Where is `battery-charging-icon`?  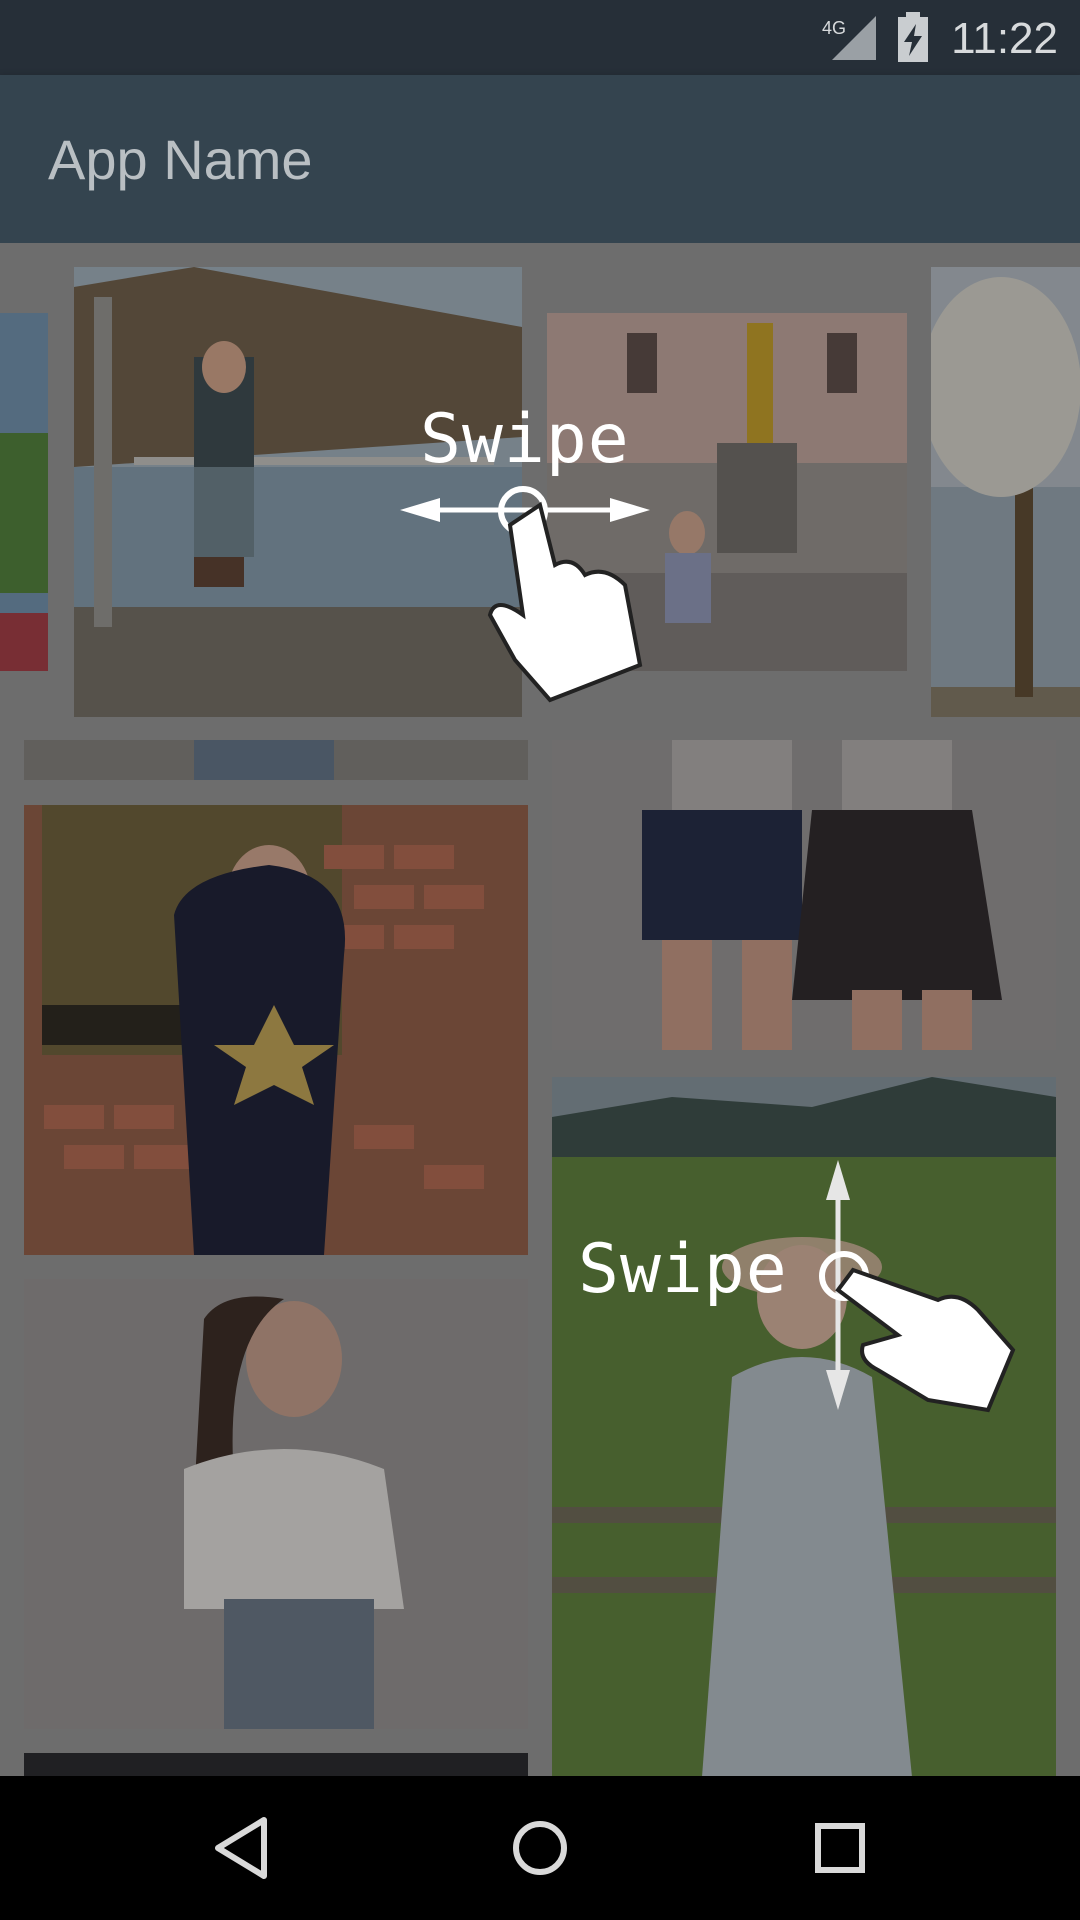 battery-charging-icon is located at coordinates (913, 37).